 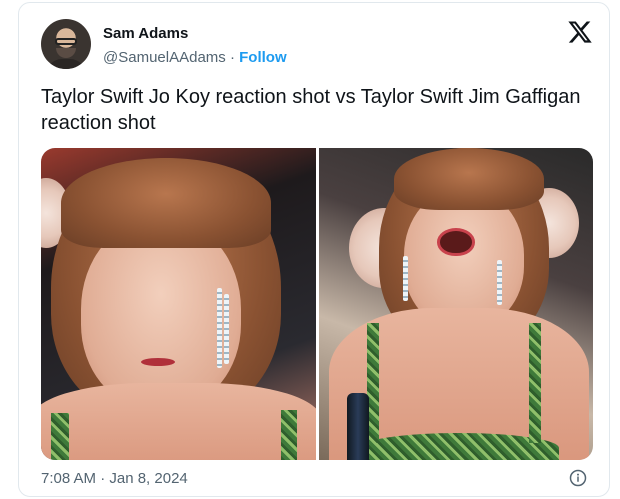 I want to click on mouth, so click(x=158, y=362).